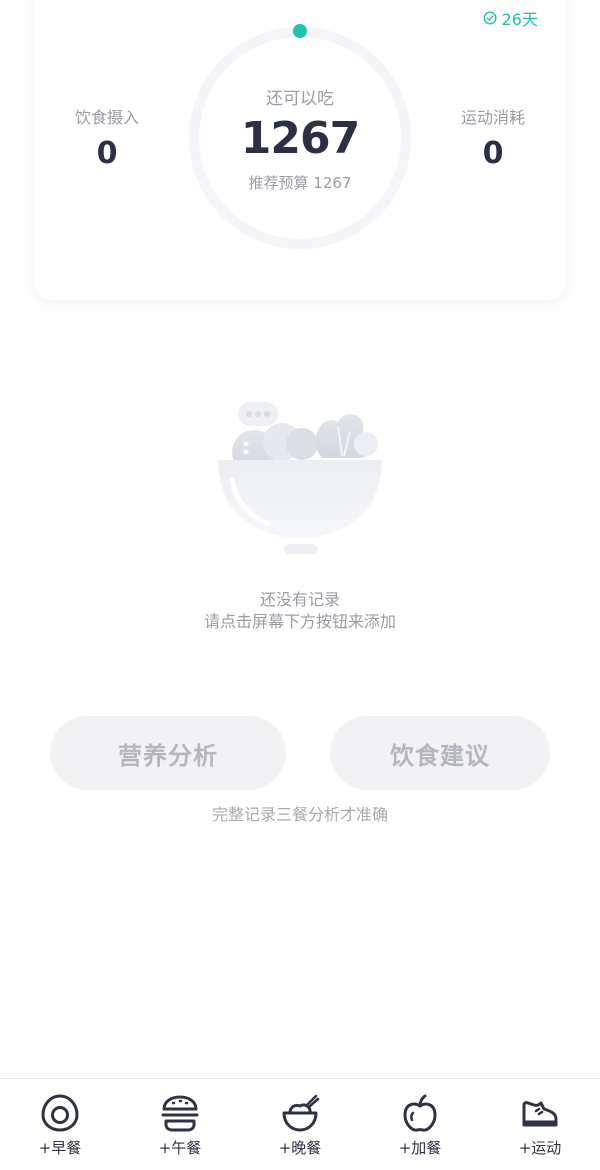  I want to click on add-dinner-label: +晚餐, so click(300, 1148).